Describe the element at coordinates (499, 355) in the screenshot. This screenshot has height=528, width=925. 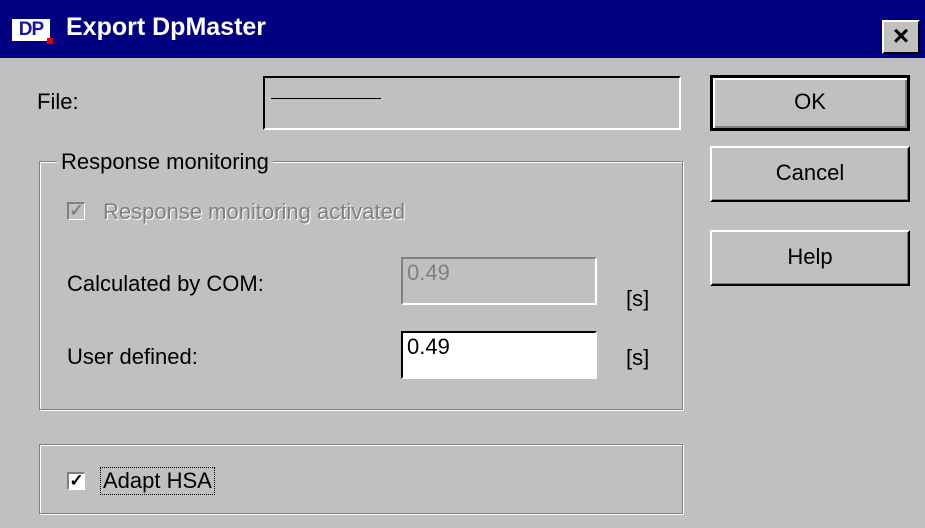
I see `user-defined-field: 0.49` at that location.